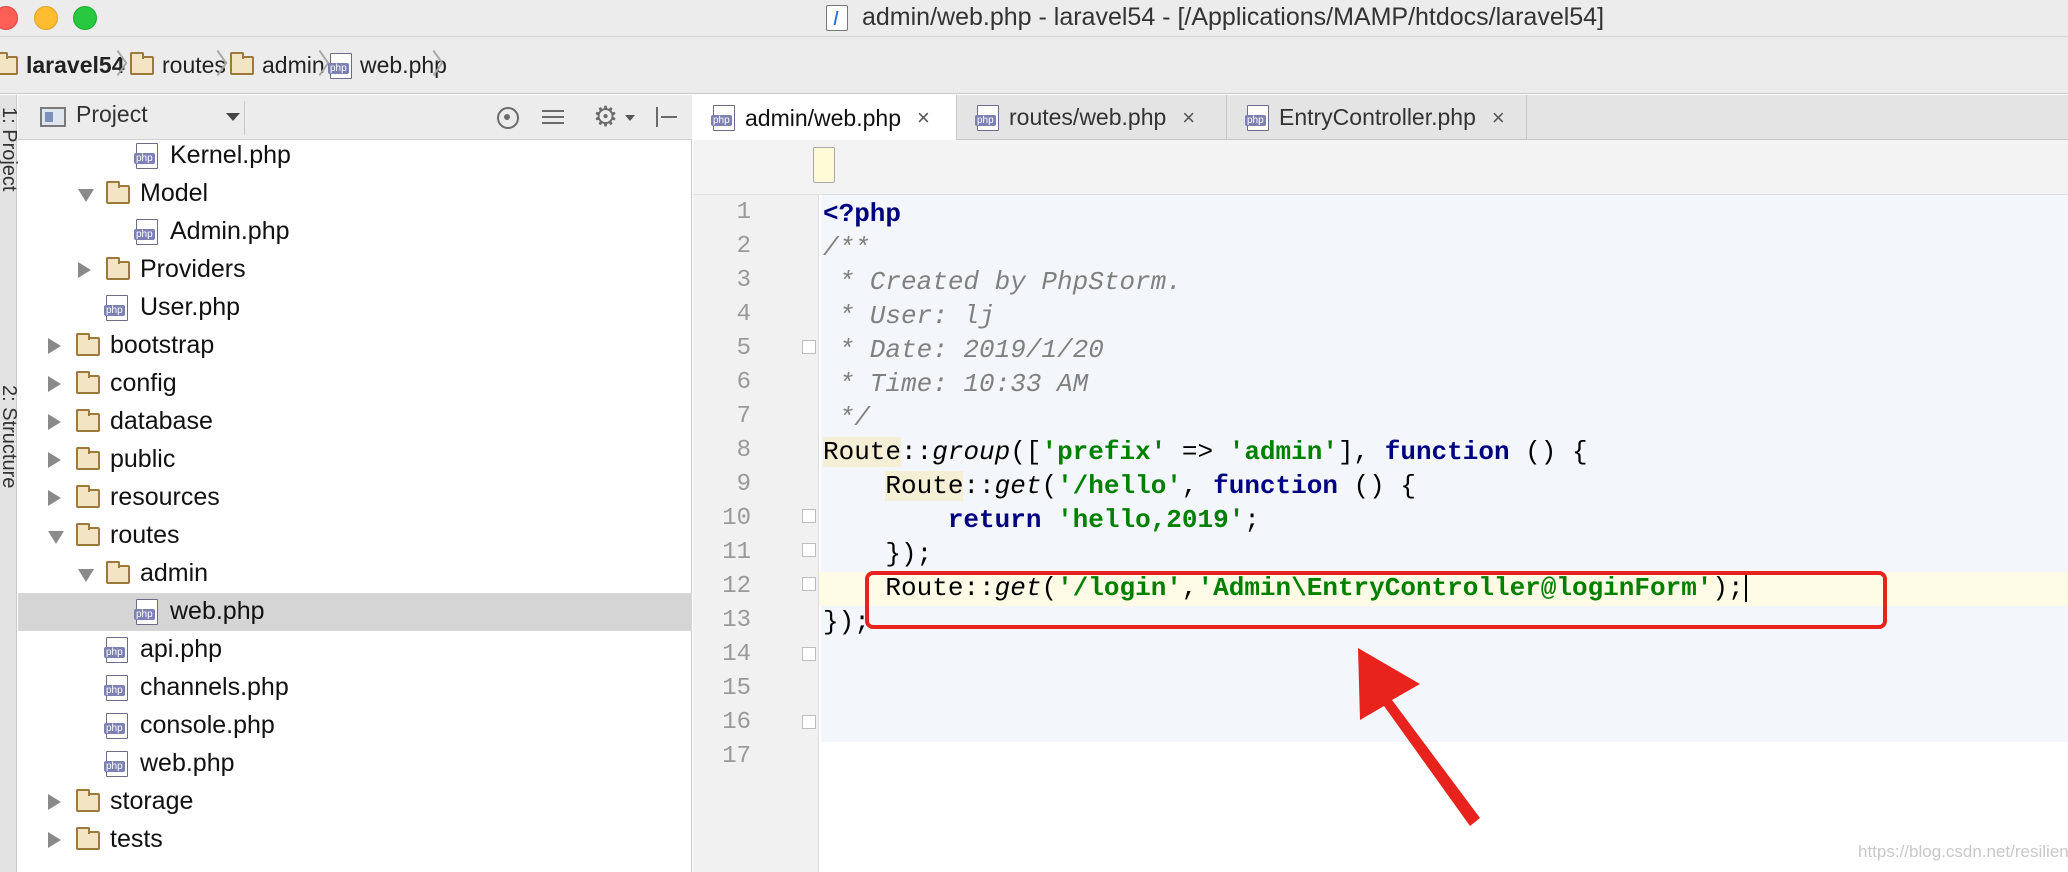 The height and width of the screenshot is (872, 2068). I want to click on code-line-2: /**, so click(846, 248).